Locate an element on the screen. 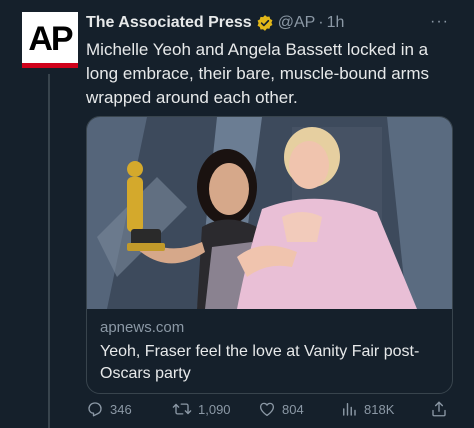  reply-count: 346 is located at coordinates (121, 409).